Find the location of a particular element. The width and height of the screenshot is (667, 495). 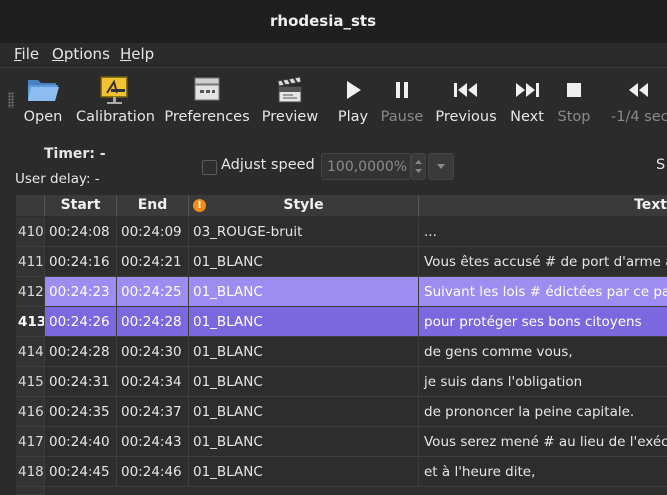

skip-next-icon is located at coordinates (527, 90).